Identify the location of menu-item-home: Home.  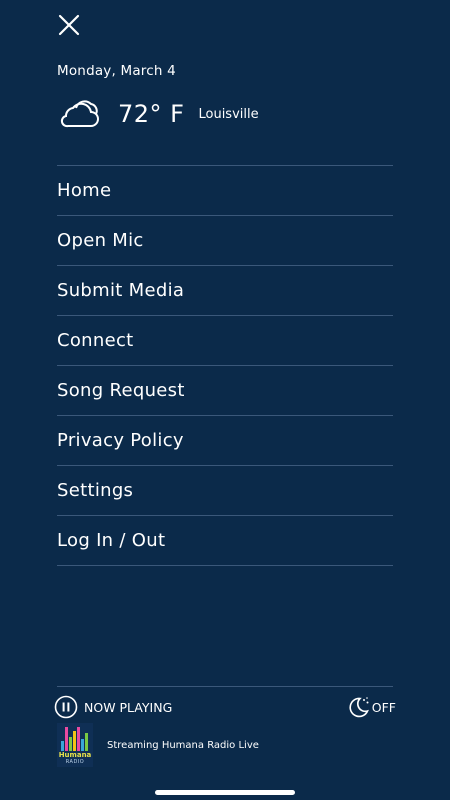
(225, 191).